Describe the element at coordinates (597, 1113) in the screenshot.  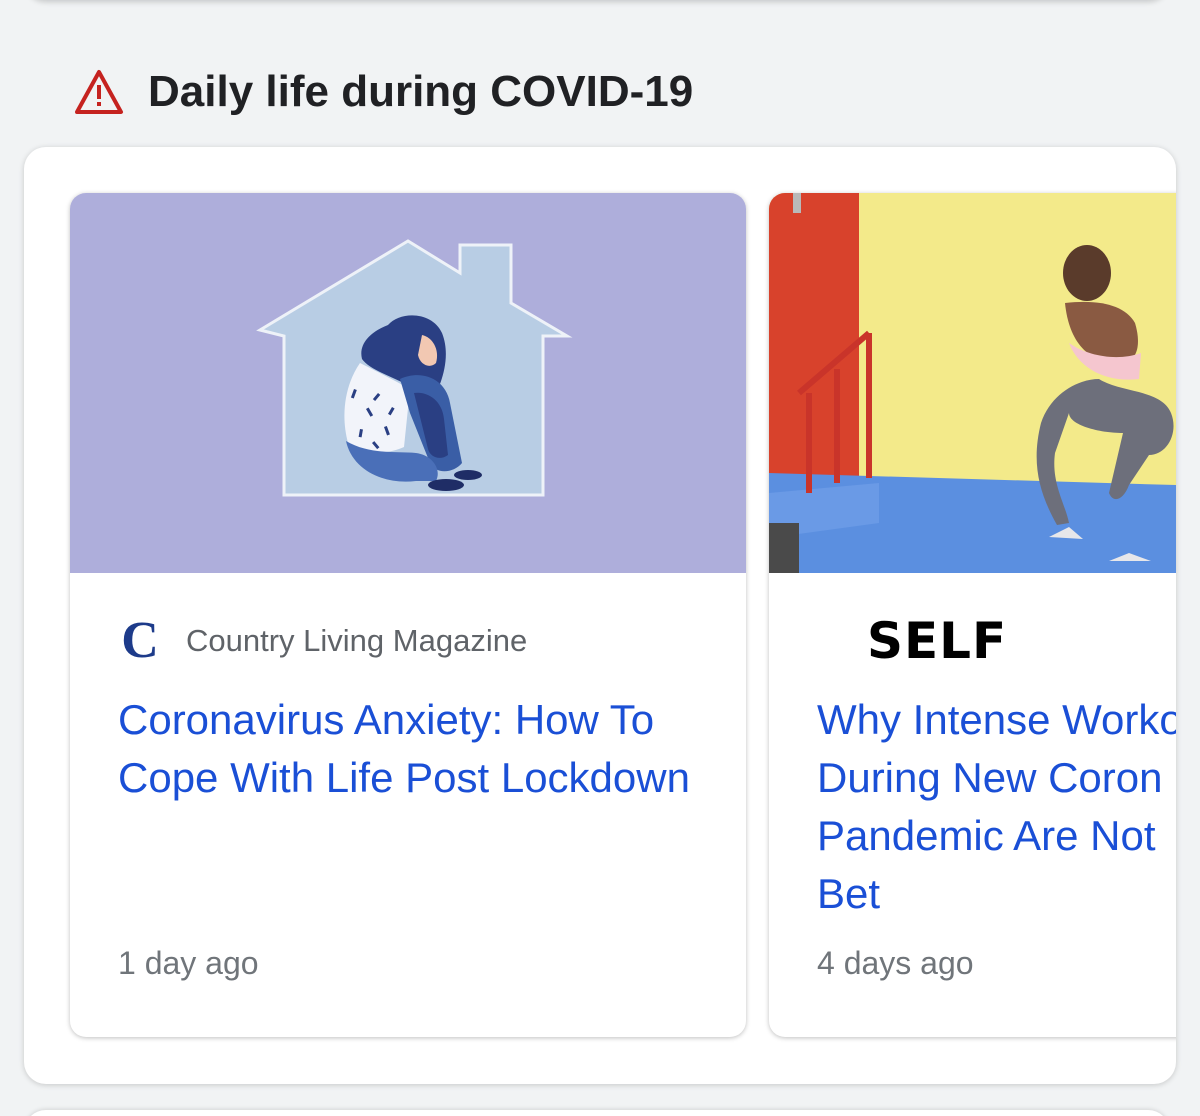
I see `next-card-edge` at that location.